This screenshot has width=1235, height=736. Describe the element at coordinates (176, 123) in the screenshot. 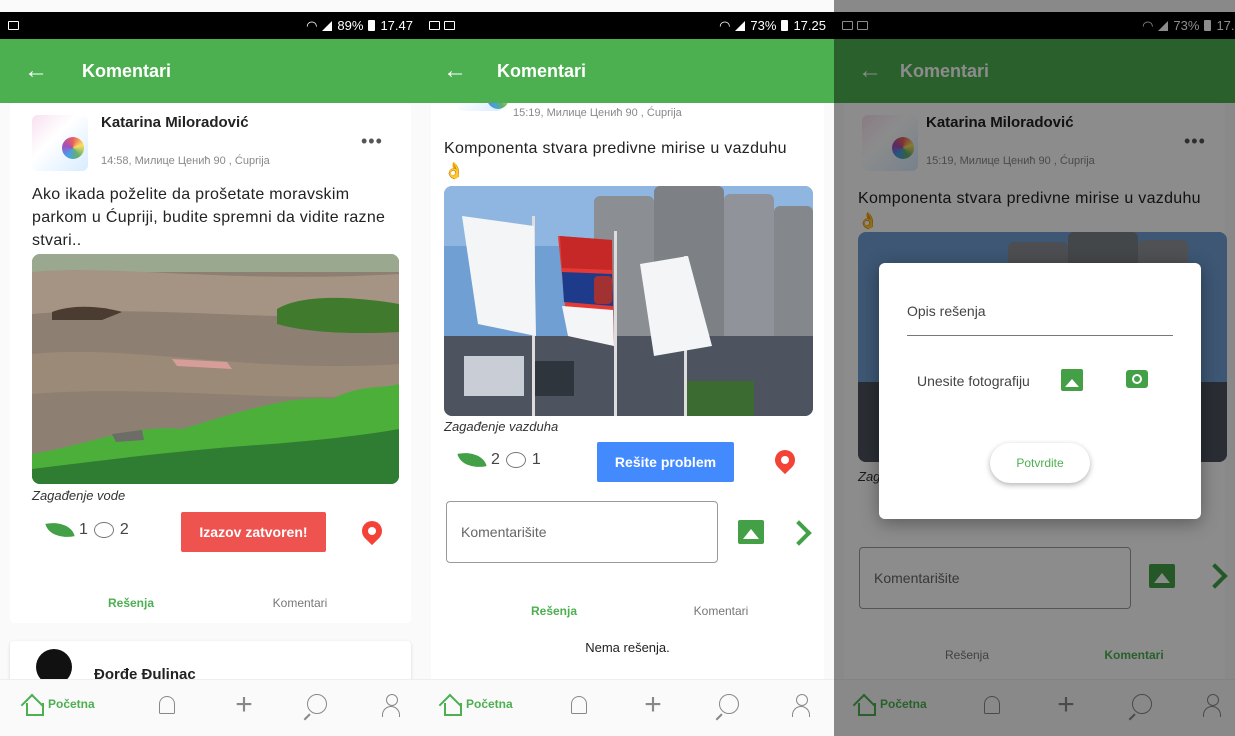

I see `author-name: Katarina Miloradović` at that location.